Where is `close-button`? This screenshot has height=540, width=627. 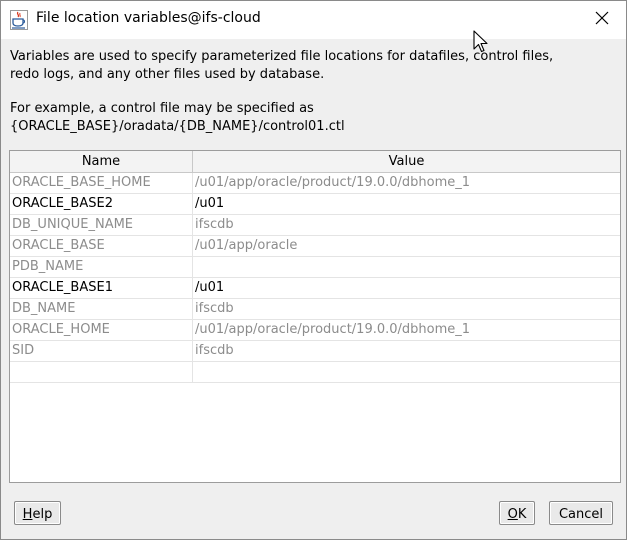
close-button is located at coordinates (602, 20).